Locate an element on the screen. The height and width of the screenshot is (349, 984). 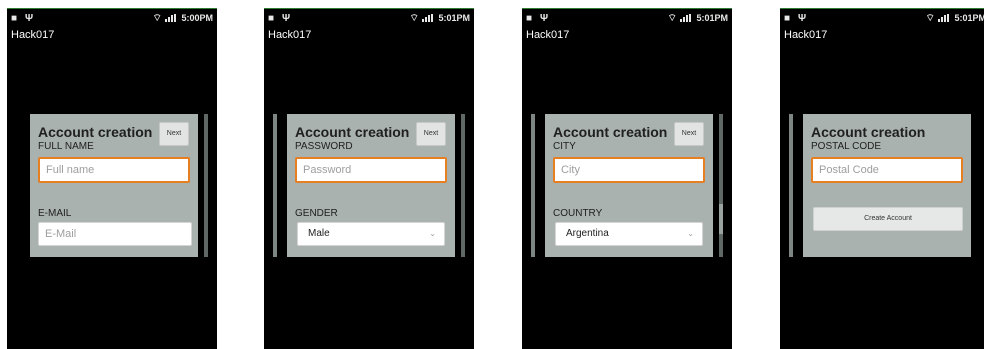
email-input: E-Mail is located at coordinates (115, 234).